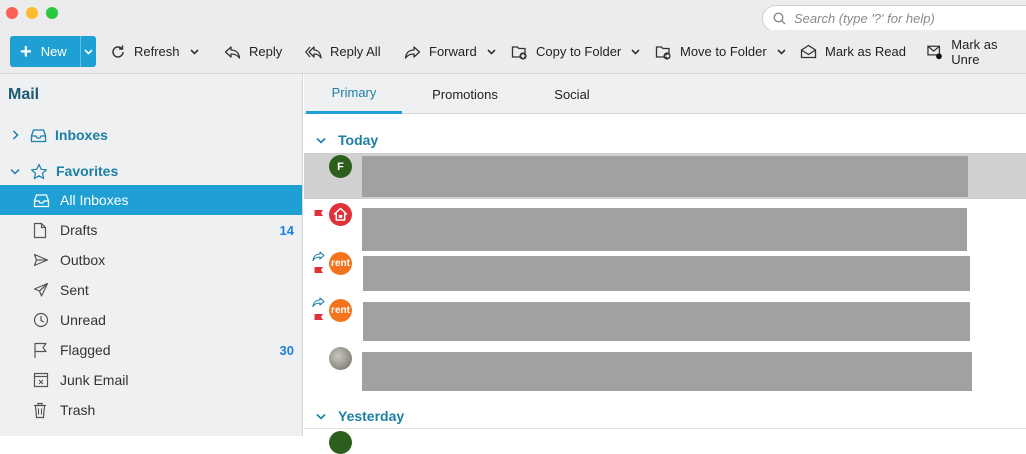  Describe the element at coordinates (94, 200) in the screenshot. I see `sidebar-item-label: All Inboxes` at that location.